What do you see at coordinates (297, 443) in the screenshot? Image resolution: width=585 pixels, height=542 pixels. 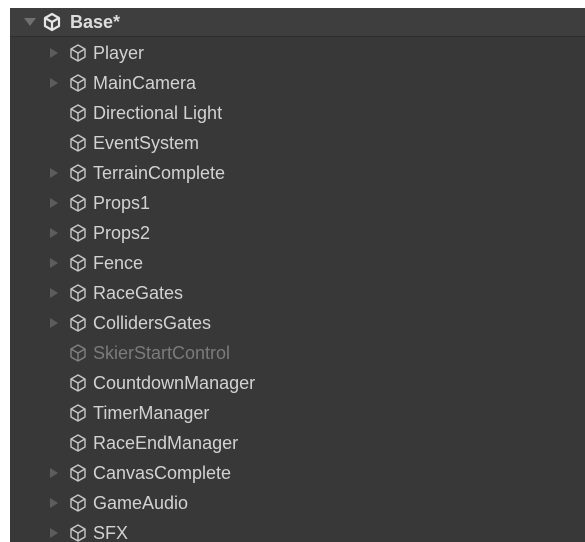 I see `hierarchy-row: RaceEndManager` at bounding box center [297, 443].